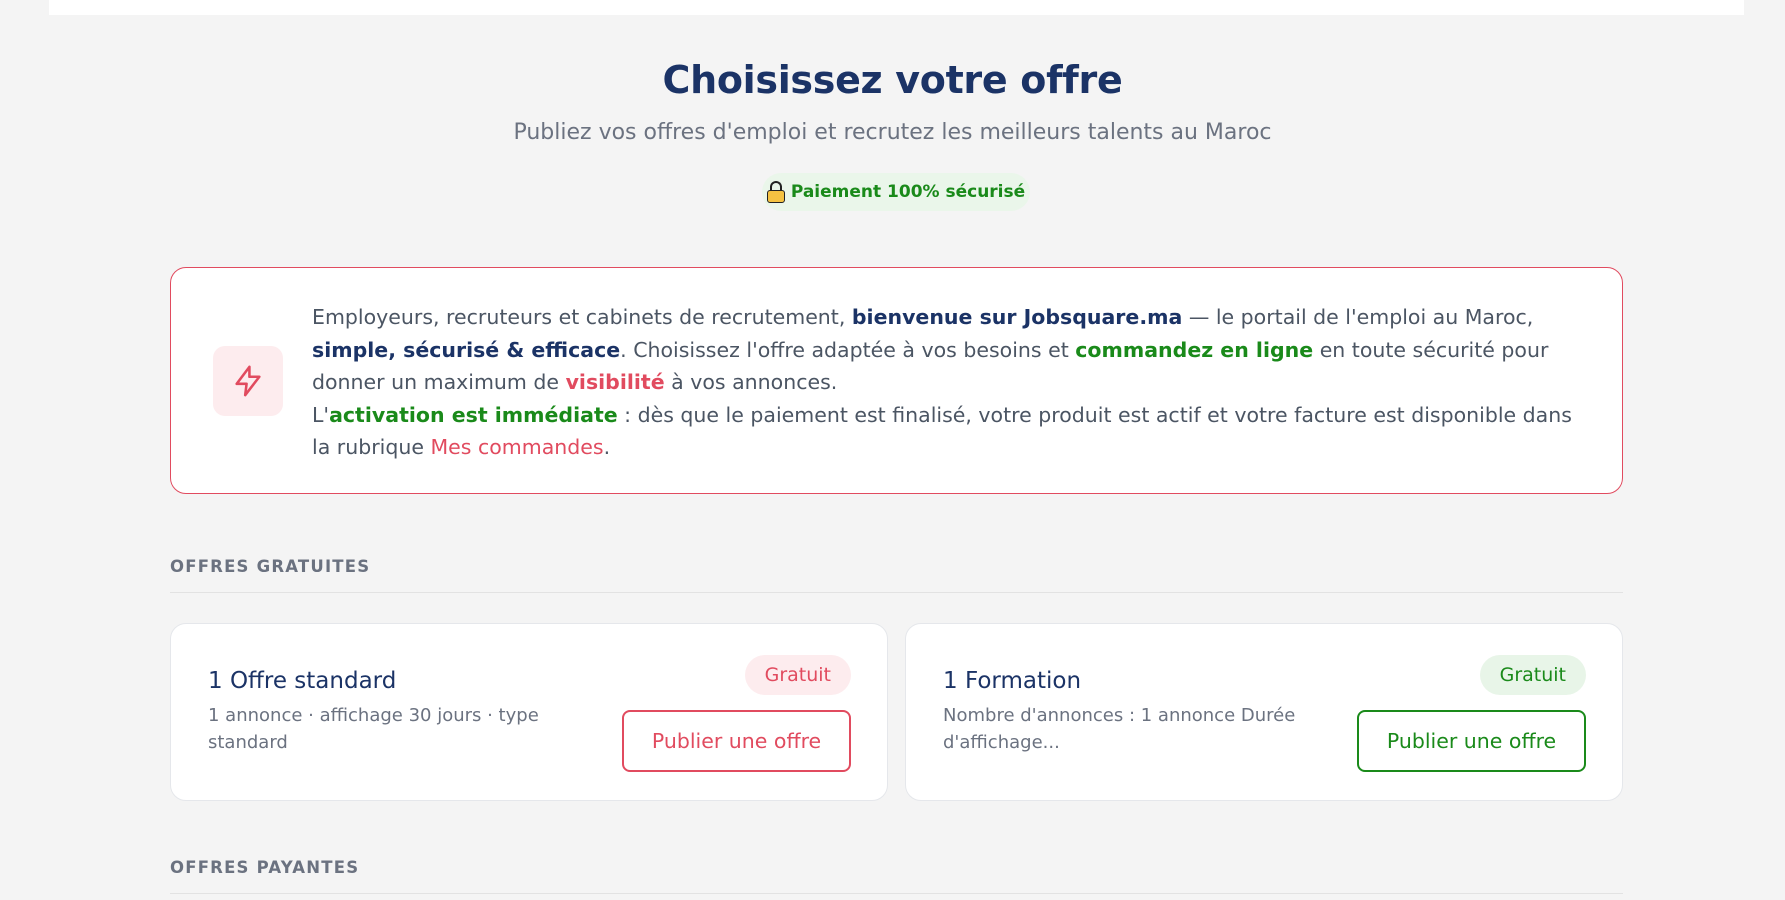 This screenshot has width=1785, height=900. What do you see at coordinates (892, 80) in the screenshot?
I see `page-title: Choisissez votre offre` at bounding box center [892, 80].